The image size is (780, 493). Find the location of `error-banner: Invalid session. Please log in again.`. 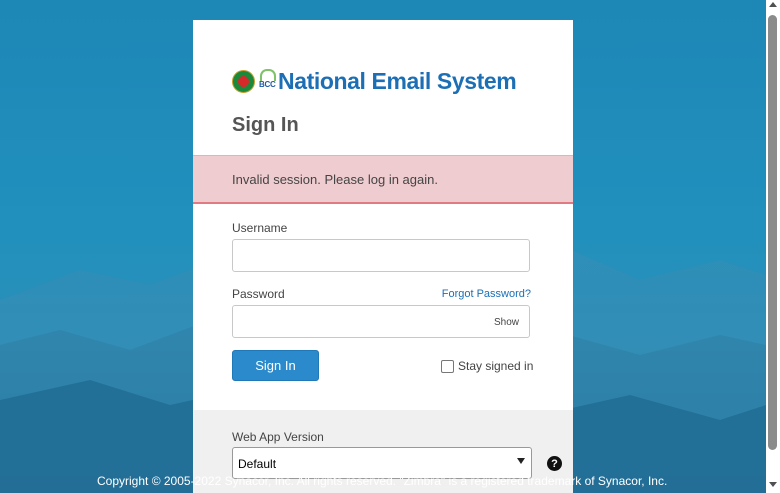

error-banner: Invalid session. Please log in again. is located at coordinates (383, 179).